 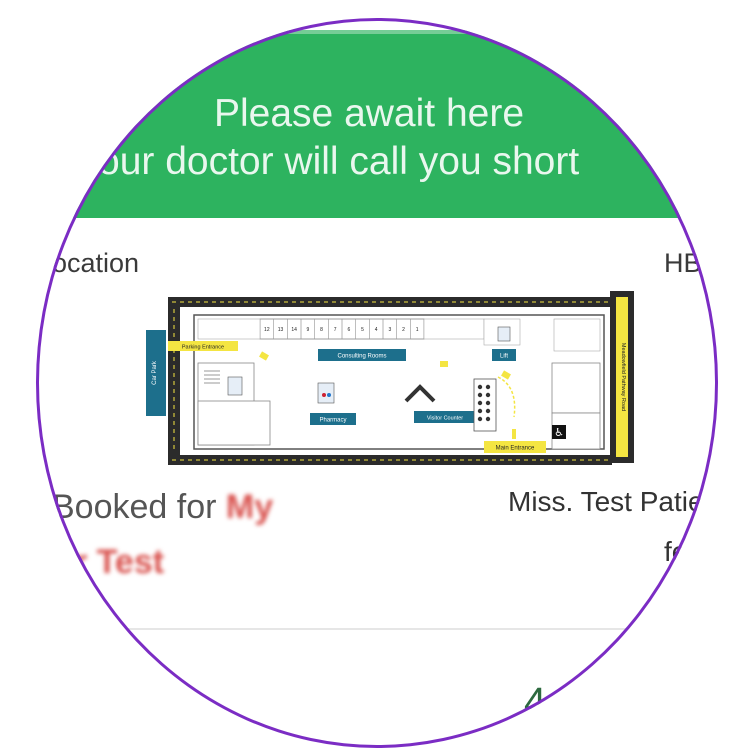 I want to click on appointment-time: 4.15, so click(x=563, y=702).